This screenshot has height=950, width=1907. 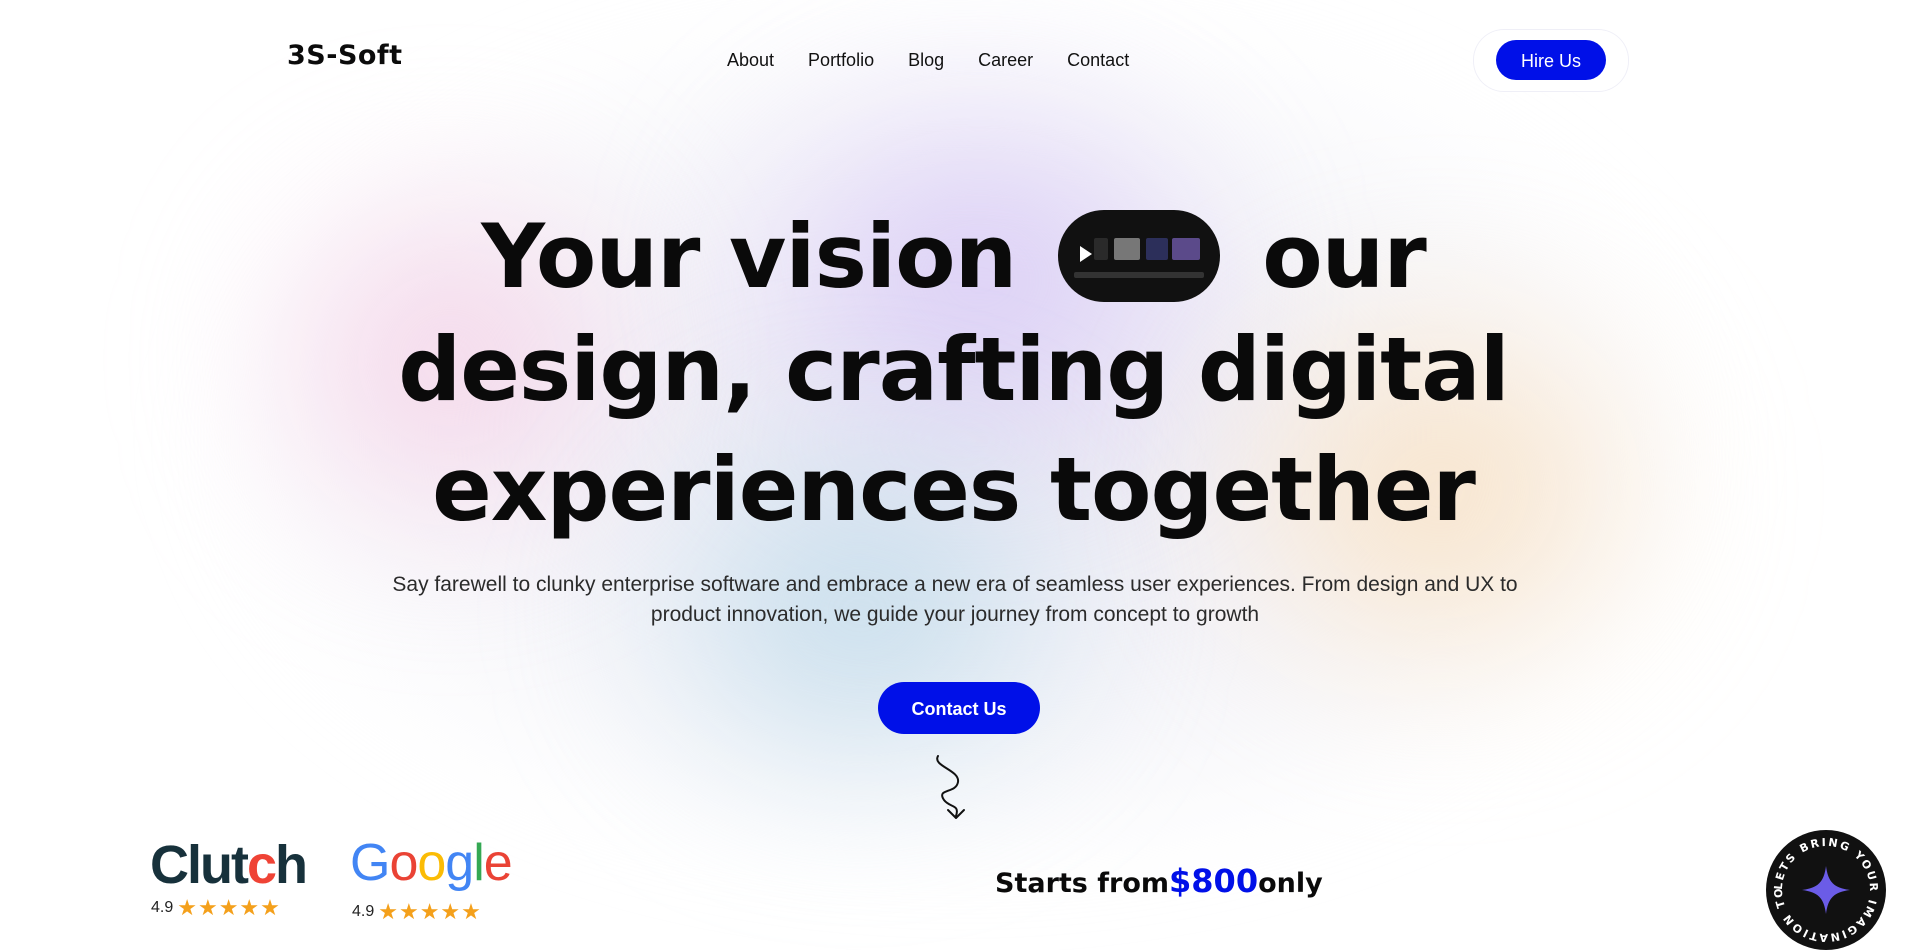 I want to click on google-score: 4.9, so click(x=363, y=911).